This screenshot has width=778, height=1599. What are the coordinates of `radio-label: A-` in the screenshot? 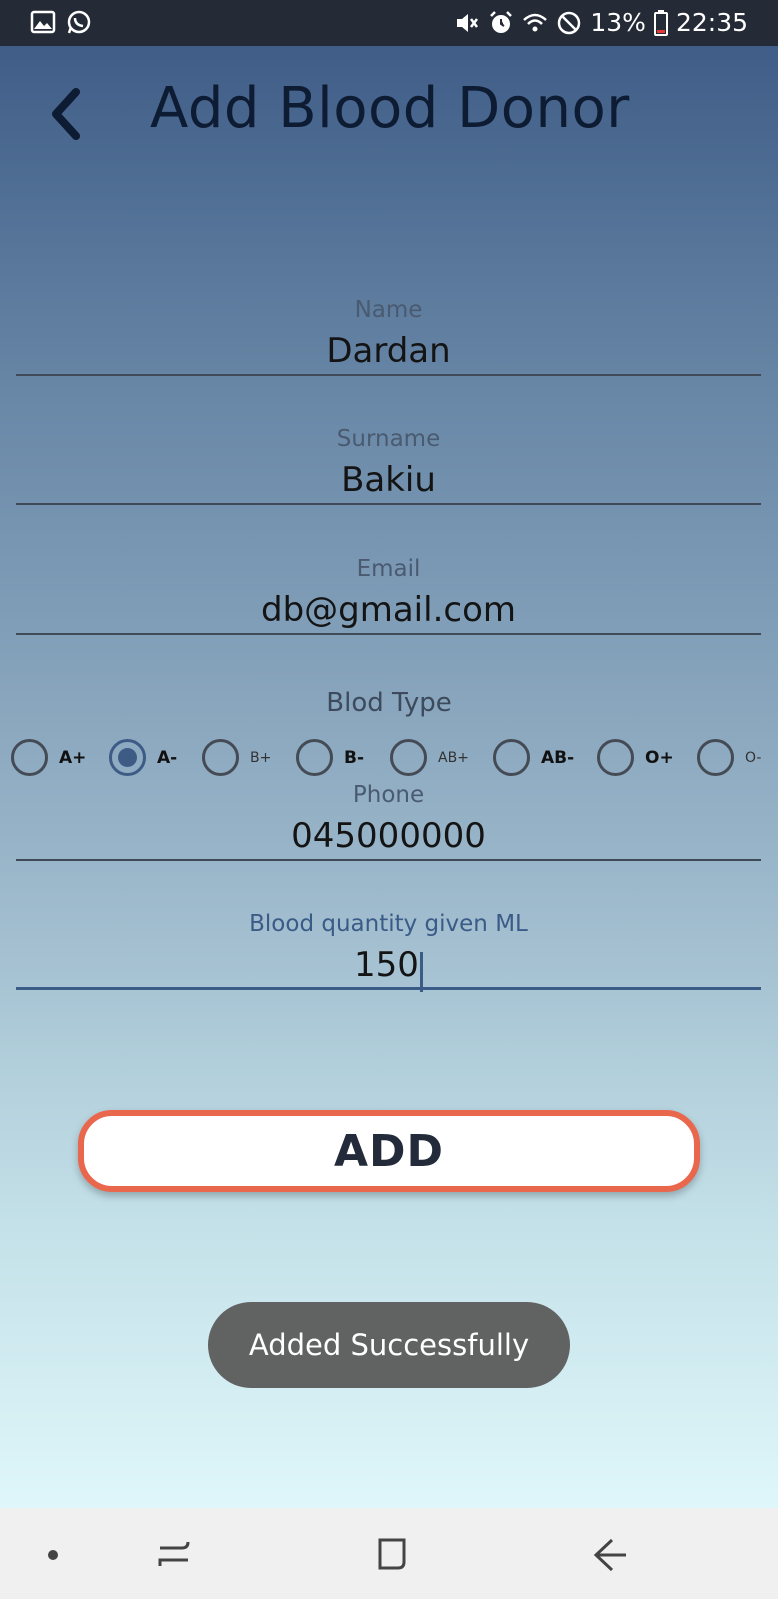 It's located at (167, 757).